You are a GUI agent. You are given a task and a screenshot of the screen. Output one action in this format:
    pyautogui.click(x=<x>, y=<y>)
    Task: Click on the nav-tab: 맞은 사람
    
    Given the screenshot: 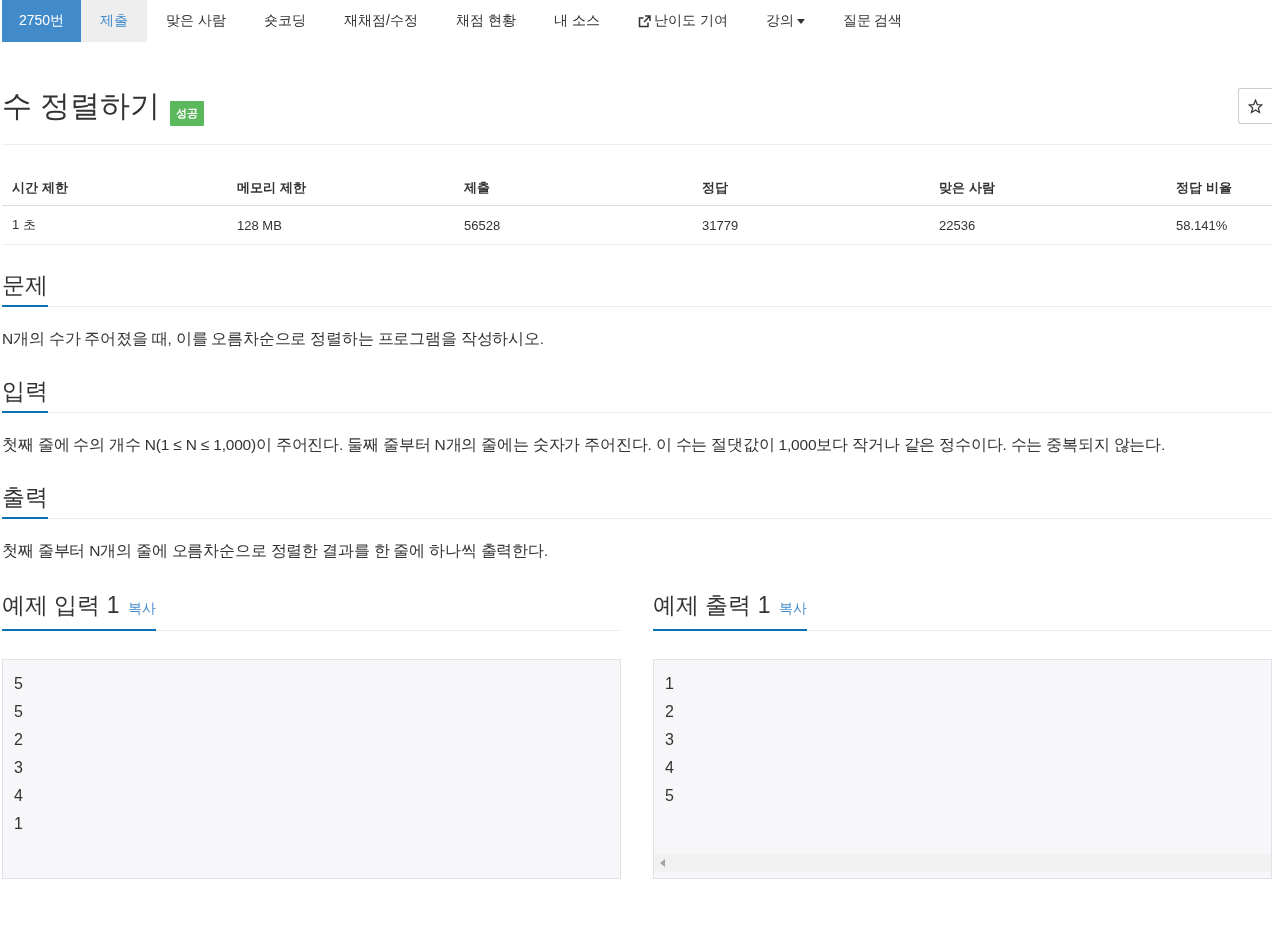 What is the action you would take?
    pyautogui.click(x=196, y=21)
    